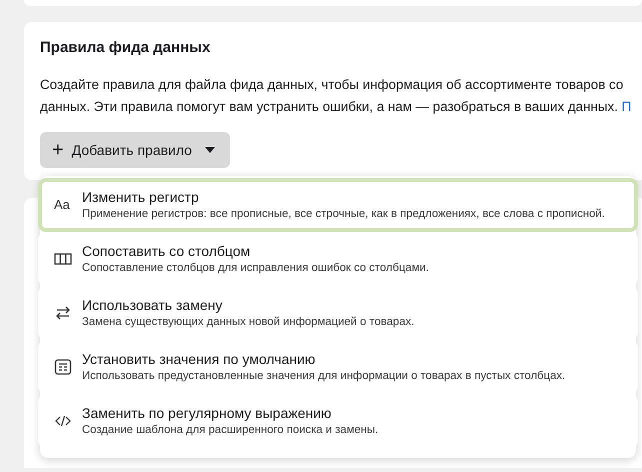 This screenshot has height=472, width=642. I want to click on form-icon, so click(63, 367).